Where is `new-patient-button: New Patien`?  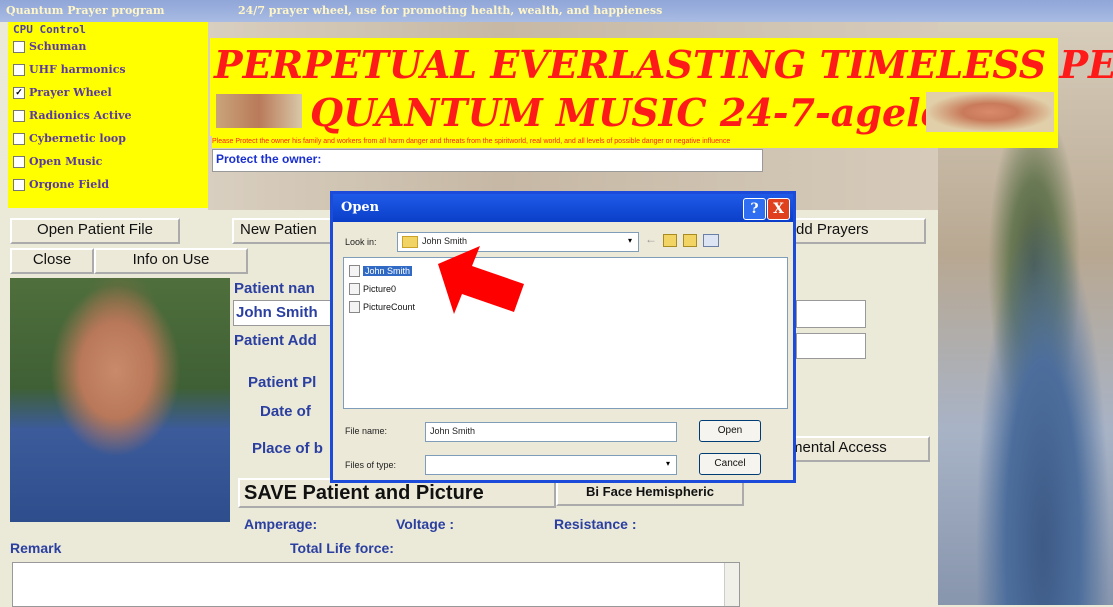 new-patient-button: New Patien is located at coordinates (281, 231).